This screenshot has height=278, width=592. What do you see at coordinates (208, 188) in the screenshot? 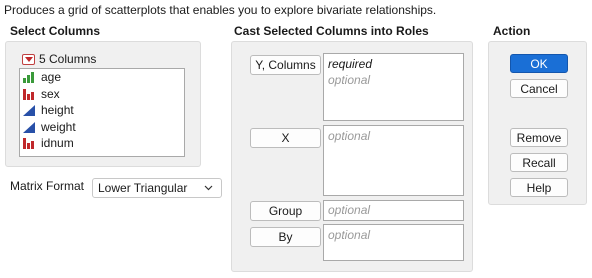
I see `chevron-down-icon` at bounding box center [208, 188].